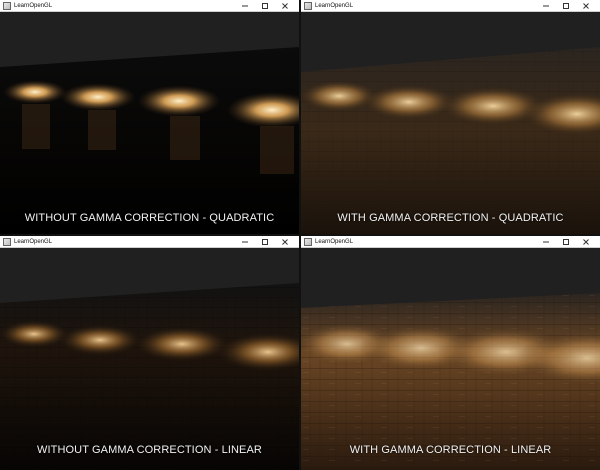 The width and height of the screenshot is (600, 470). Describe the element at coordinates (149, 450) in the screenshot. I see `caption: WITHOUT GAMMA CORRECTION - LINEAR` at that location.